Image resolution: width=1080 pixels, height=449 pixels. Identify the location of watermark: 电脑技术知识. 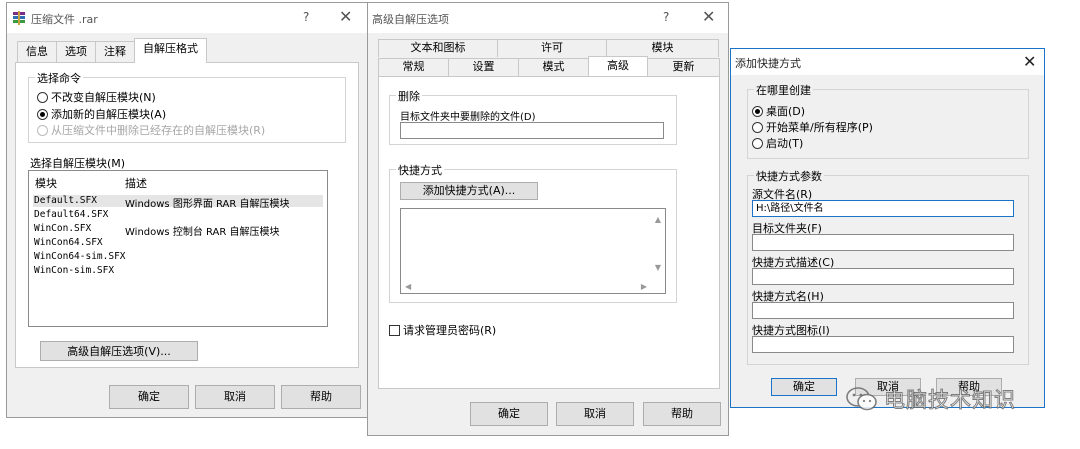
(931, 399).